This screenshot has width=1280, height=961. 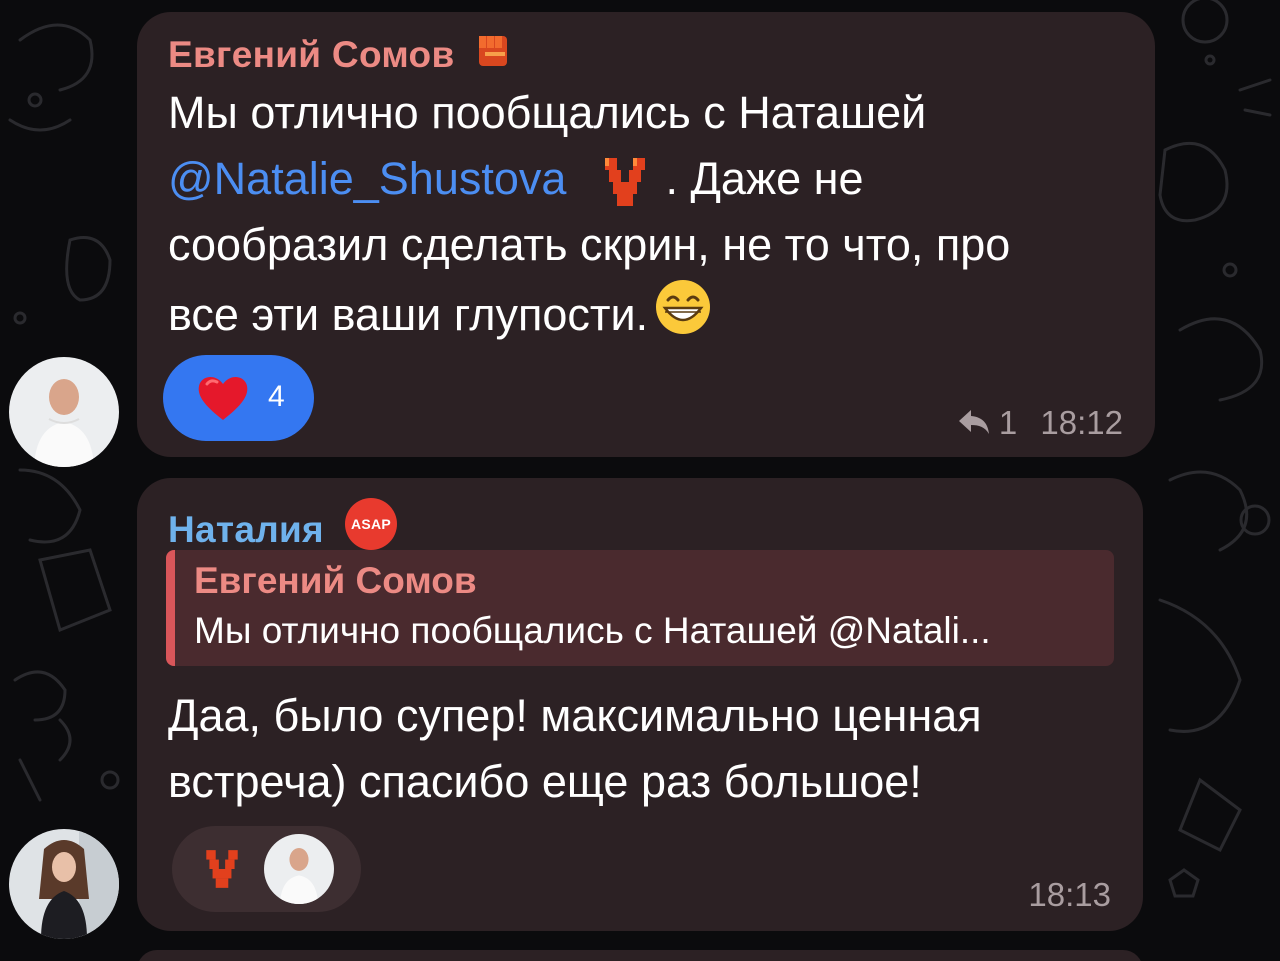 I want to click on reply-arrow-icon, so click(x=973, y=422).